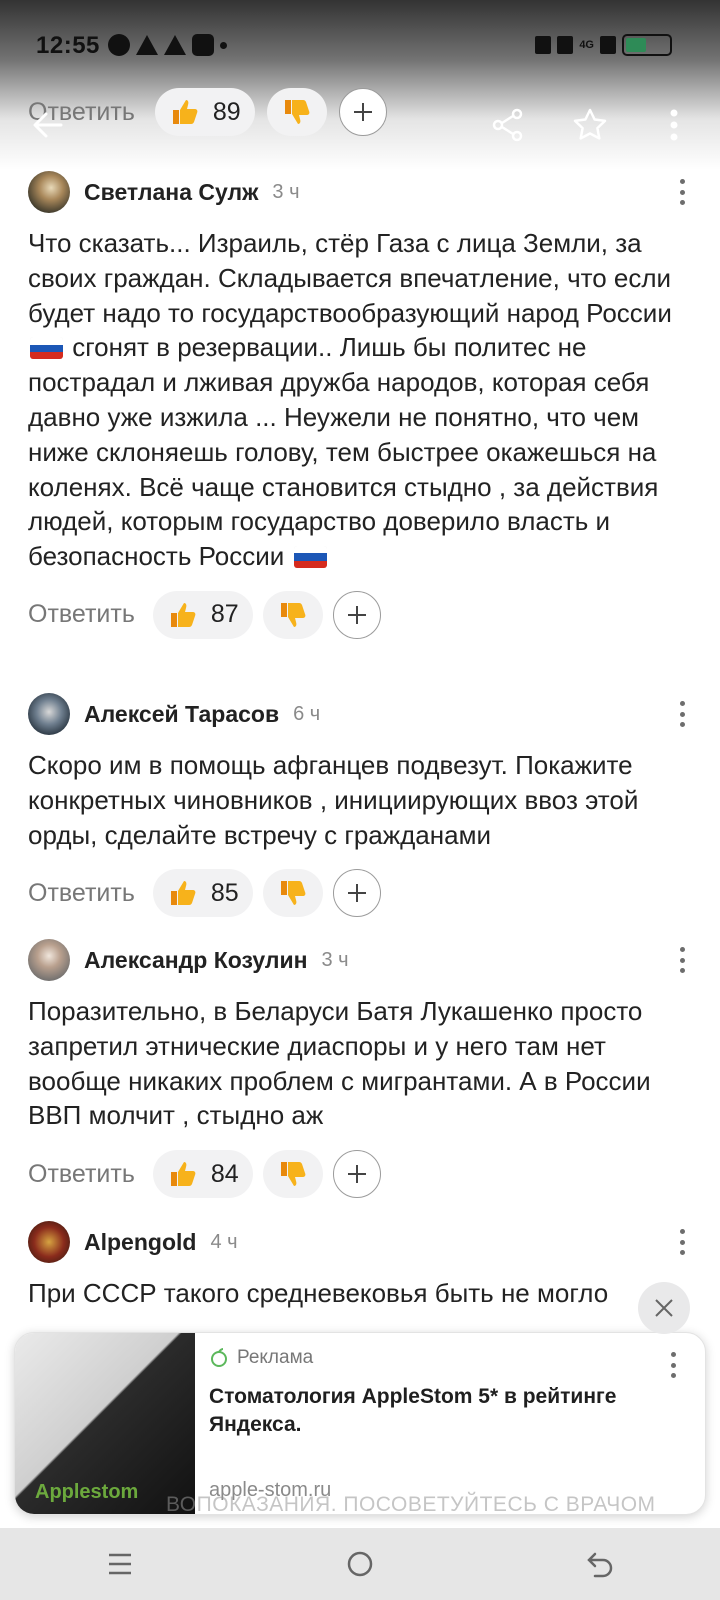 The height and width of the screenshot is (1600, 720). Describe the element at coordinates (360, 192) in the screenshot. I see `comment-header: Светлана Сулж 3 ч` at that location.